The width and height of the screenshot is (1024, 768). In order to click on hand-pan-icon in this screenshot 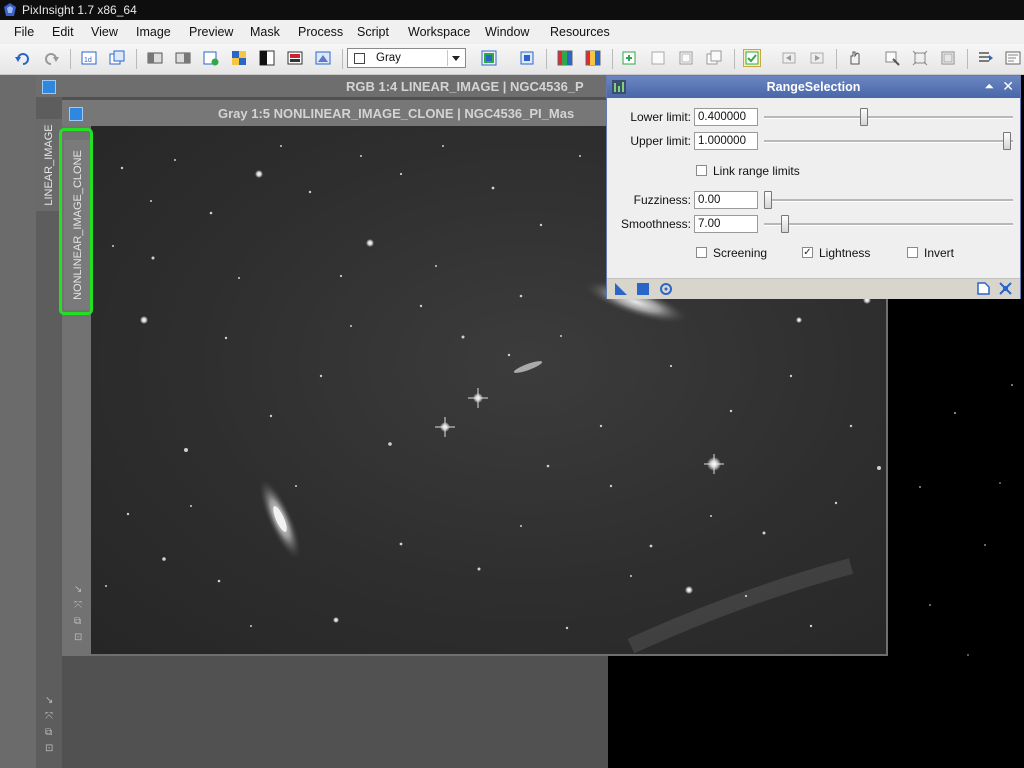, I will do `click(855, 58)`.